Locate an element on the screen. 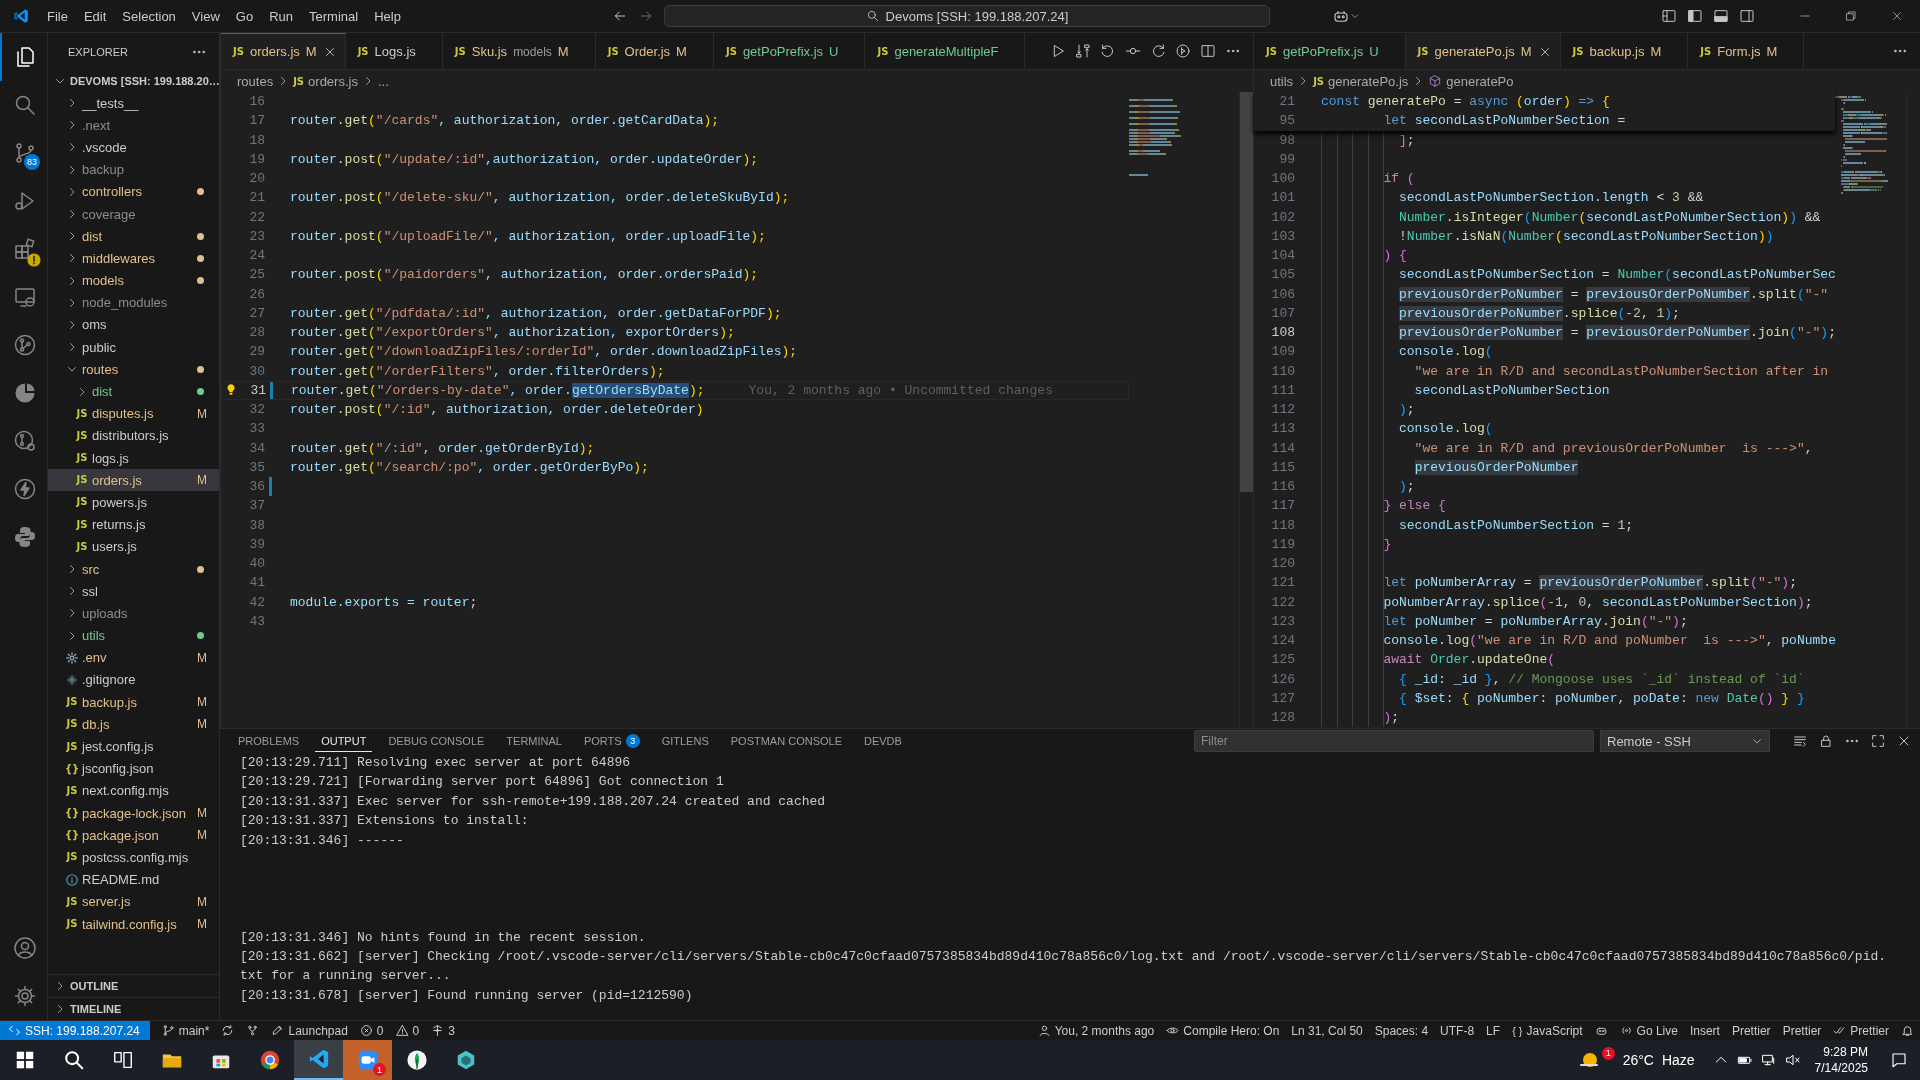 Image resolution: width=1920 pixels, height=1080 pixels. explorer-row: {} jsconfig.json is located at coordinates (133, 768).